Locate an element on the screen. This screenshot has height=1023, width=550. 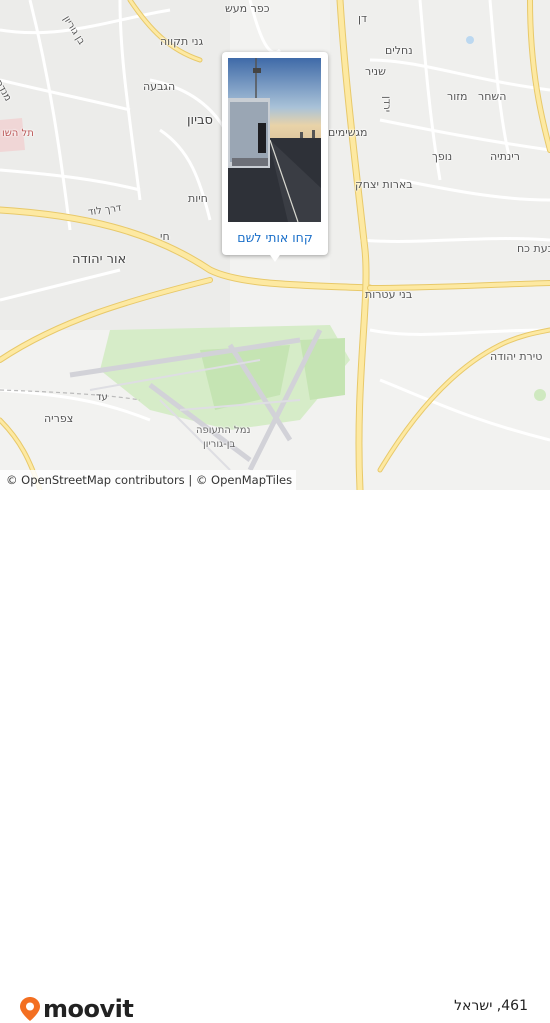
label-hagiva: הגבעה is located at coordinates (159, 86).